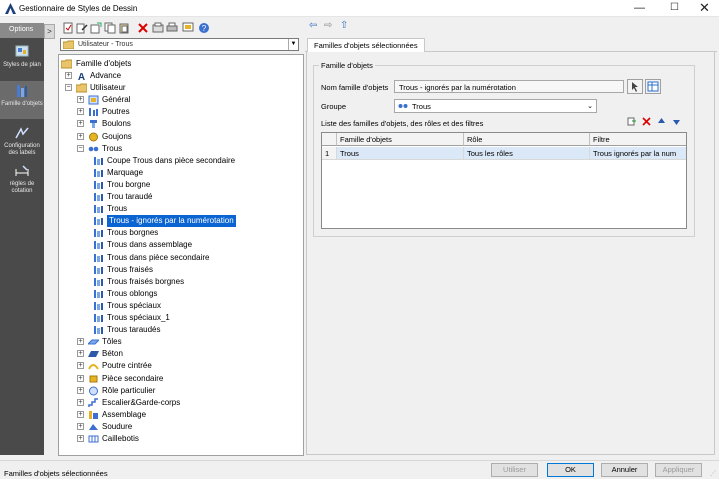 This screenshot has height=479, width=719. Describe the element at coordinates (172, 28) in the screenshot. I see `print-icon` at that location.